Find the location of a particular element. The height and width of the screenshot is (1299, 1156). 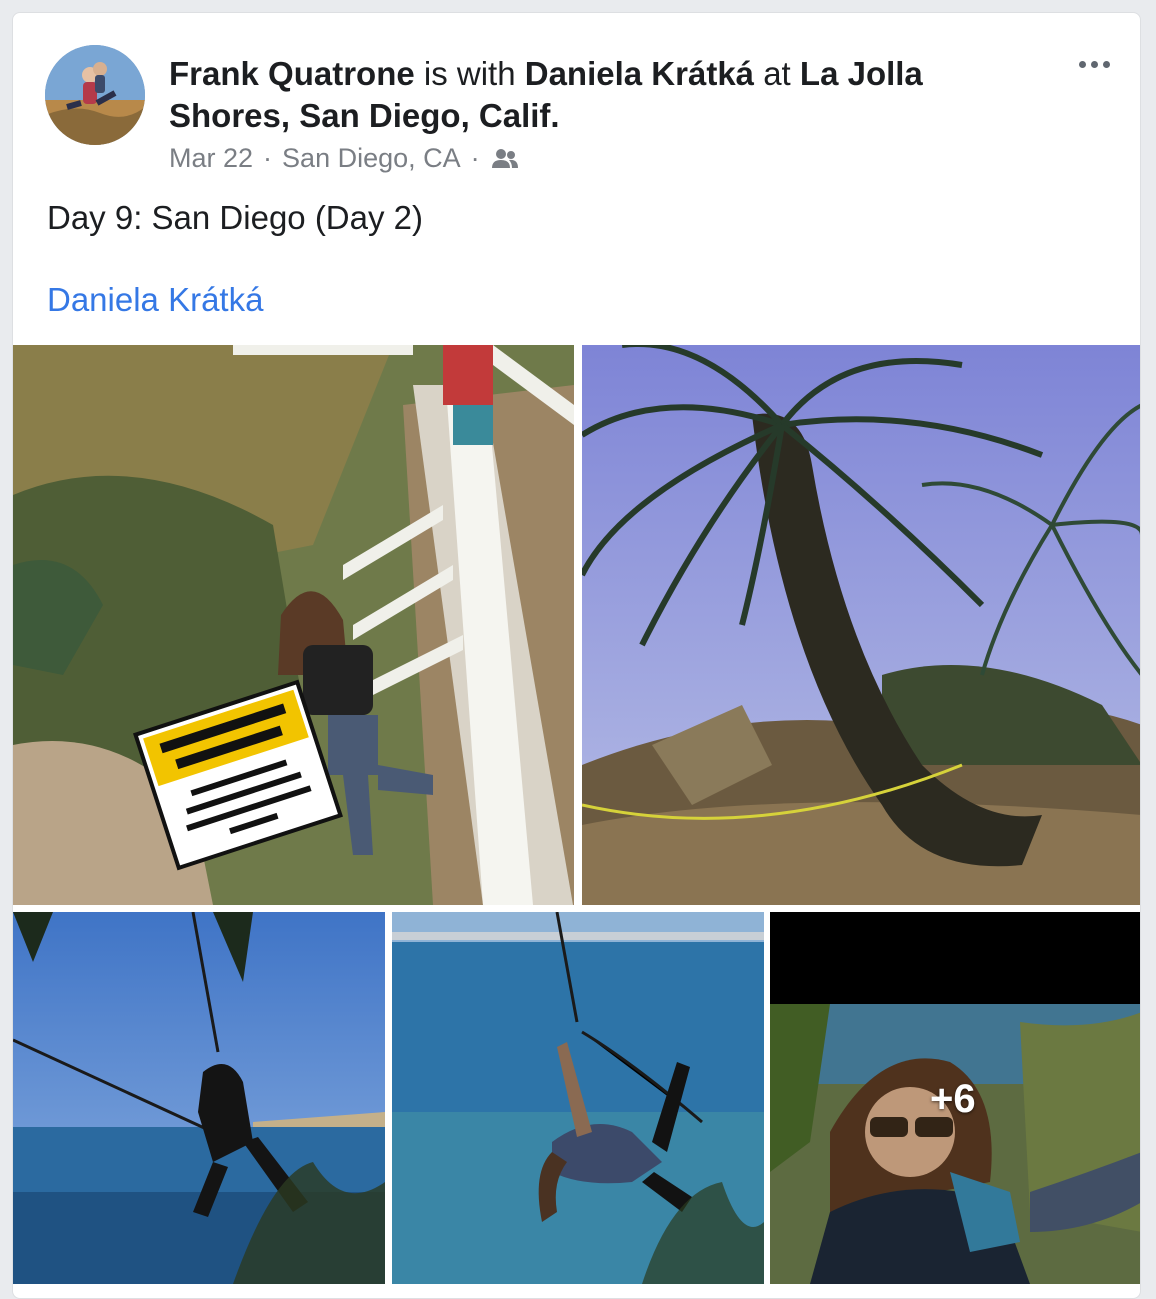

at-text: at is located at coordinates (777, 73).